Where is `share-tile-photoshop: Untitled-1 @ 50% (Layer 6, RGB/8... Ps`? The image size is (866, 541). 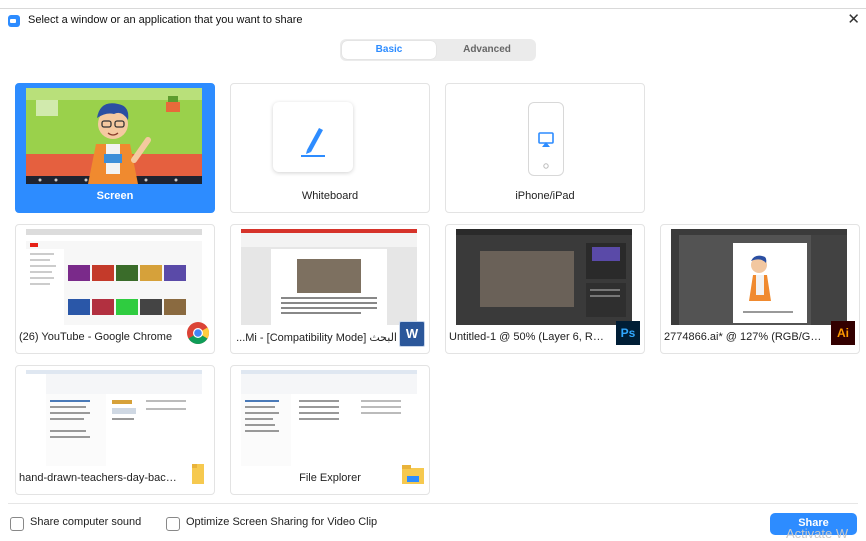 share-tile-photoshop: Untitled-1 @ 50% (Layer 6, RGB/8... Ps is located at coordinates (545, 289).